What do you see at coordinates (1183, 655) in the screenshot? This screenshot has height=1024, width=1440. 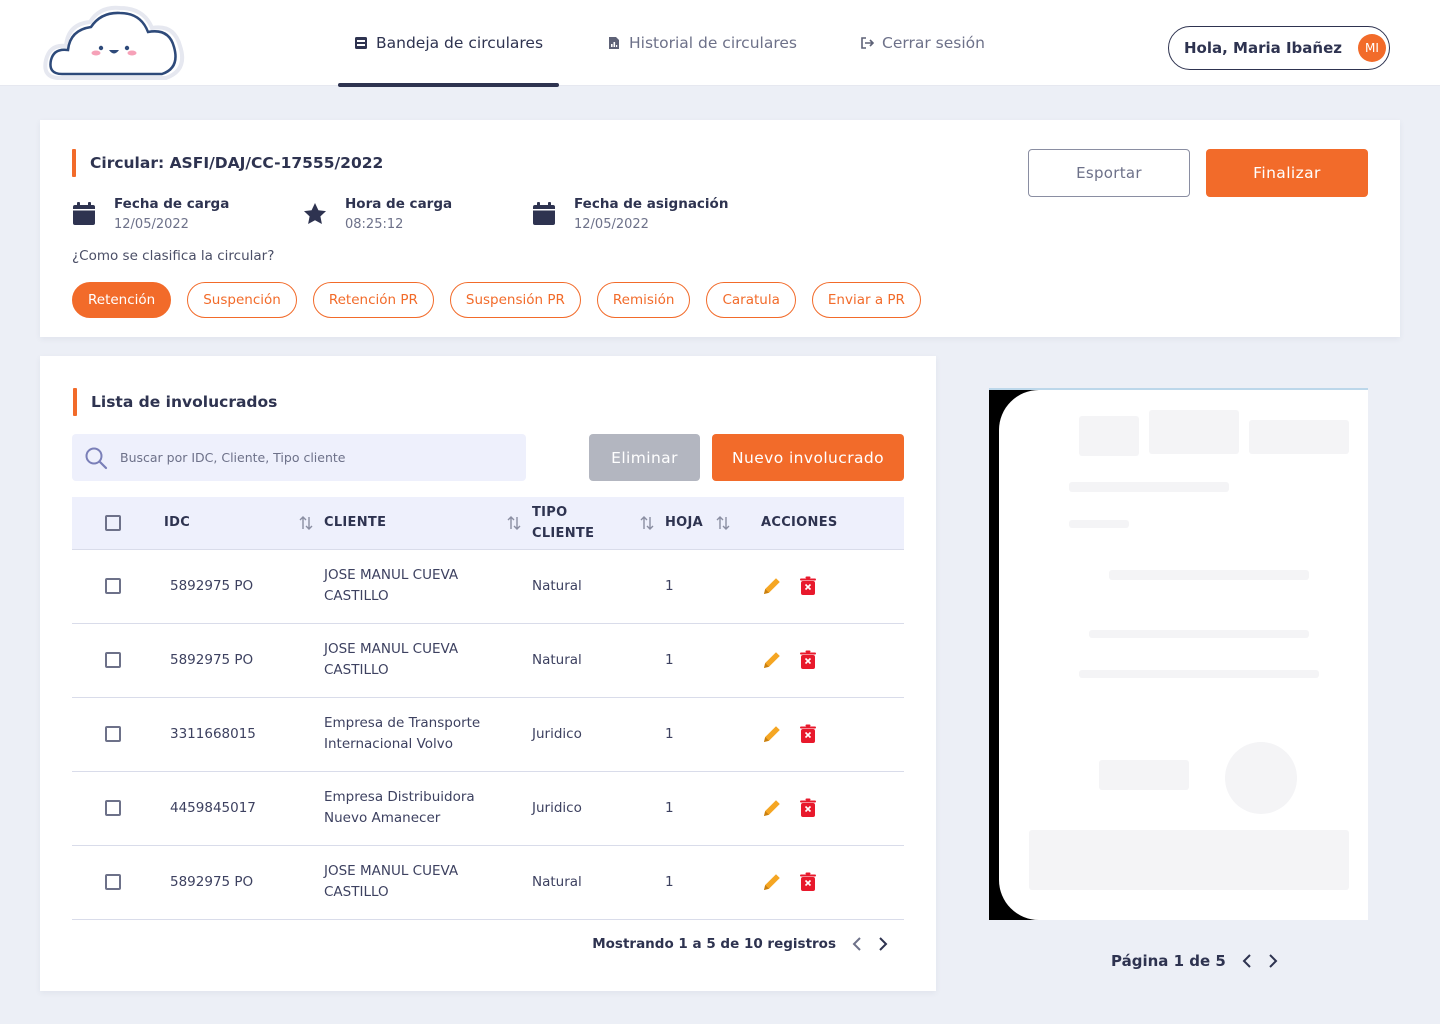 I see `document-page` at bounding box center [1183, 655].